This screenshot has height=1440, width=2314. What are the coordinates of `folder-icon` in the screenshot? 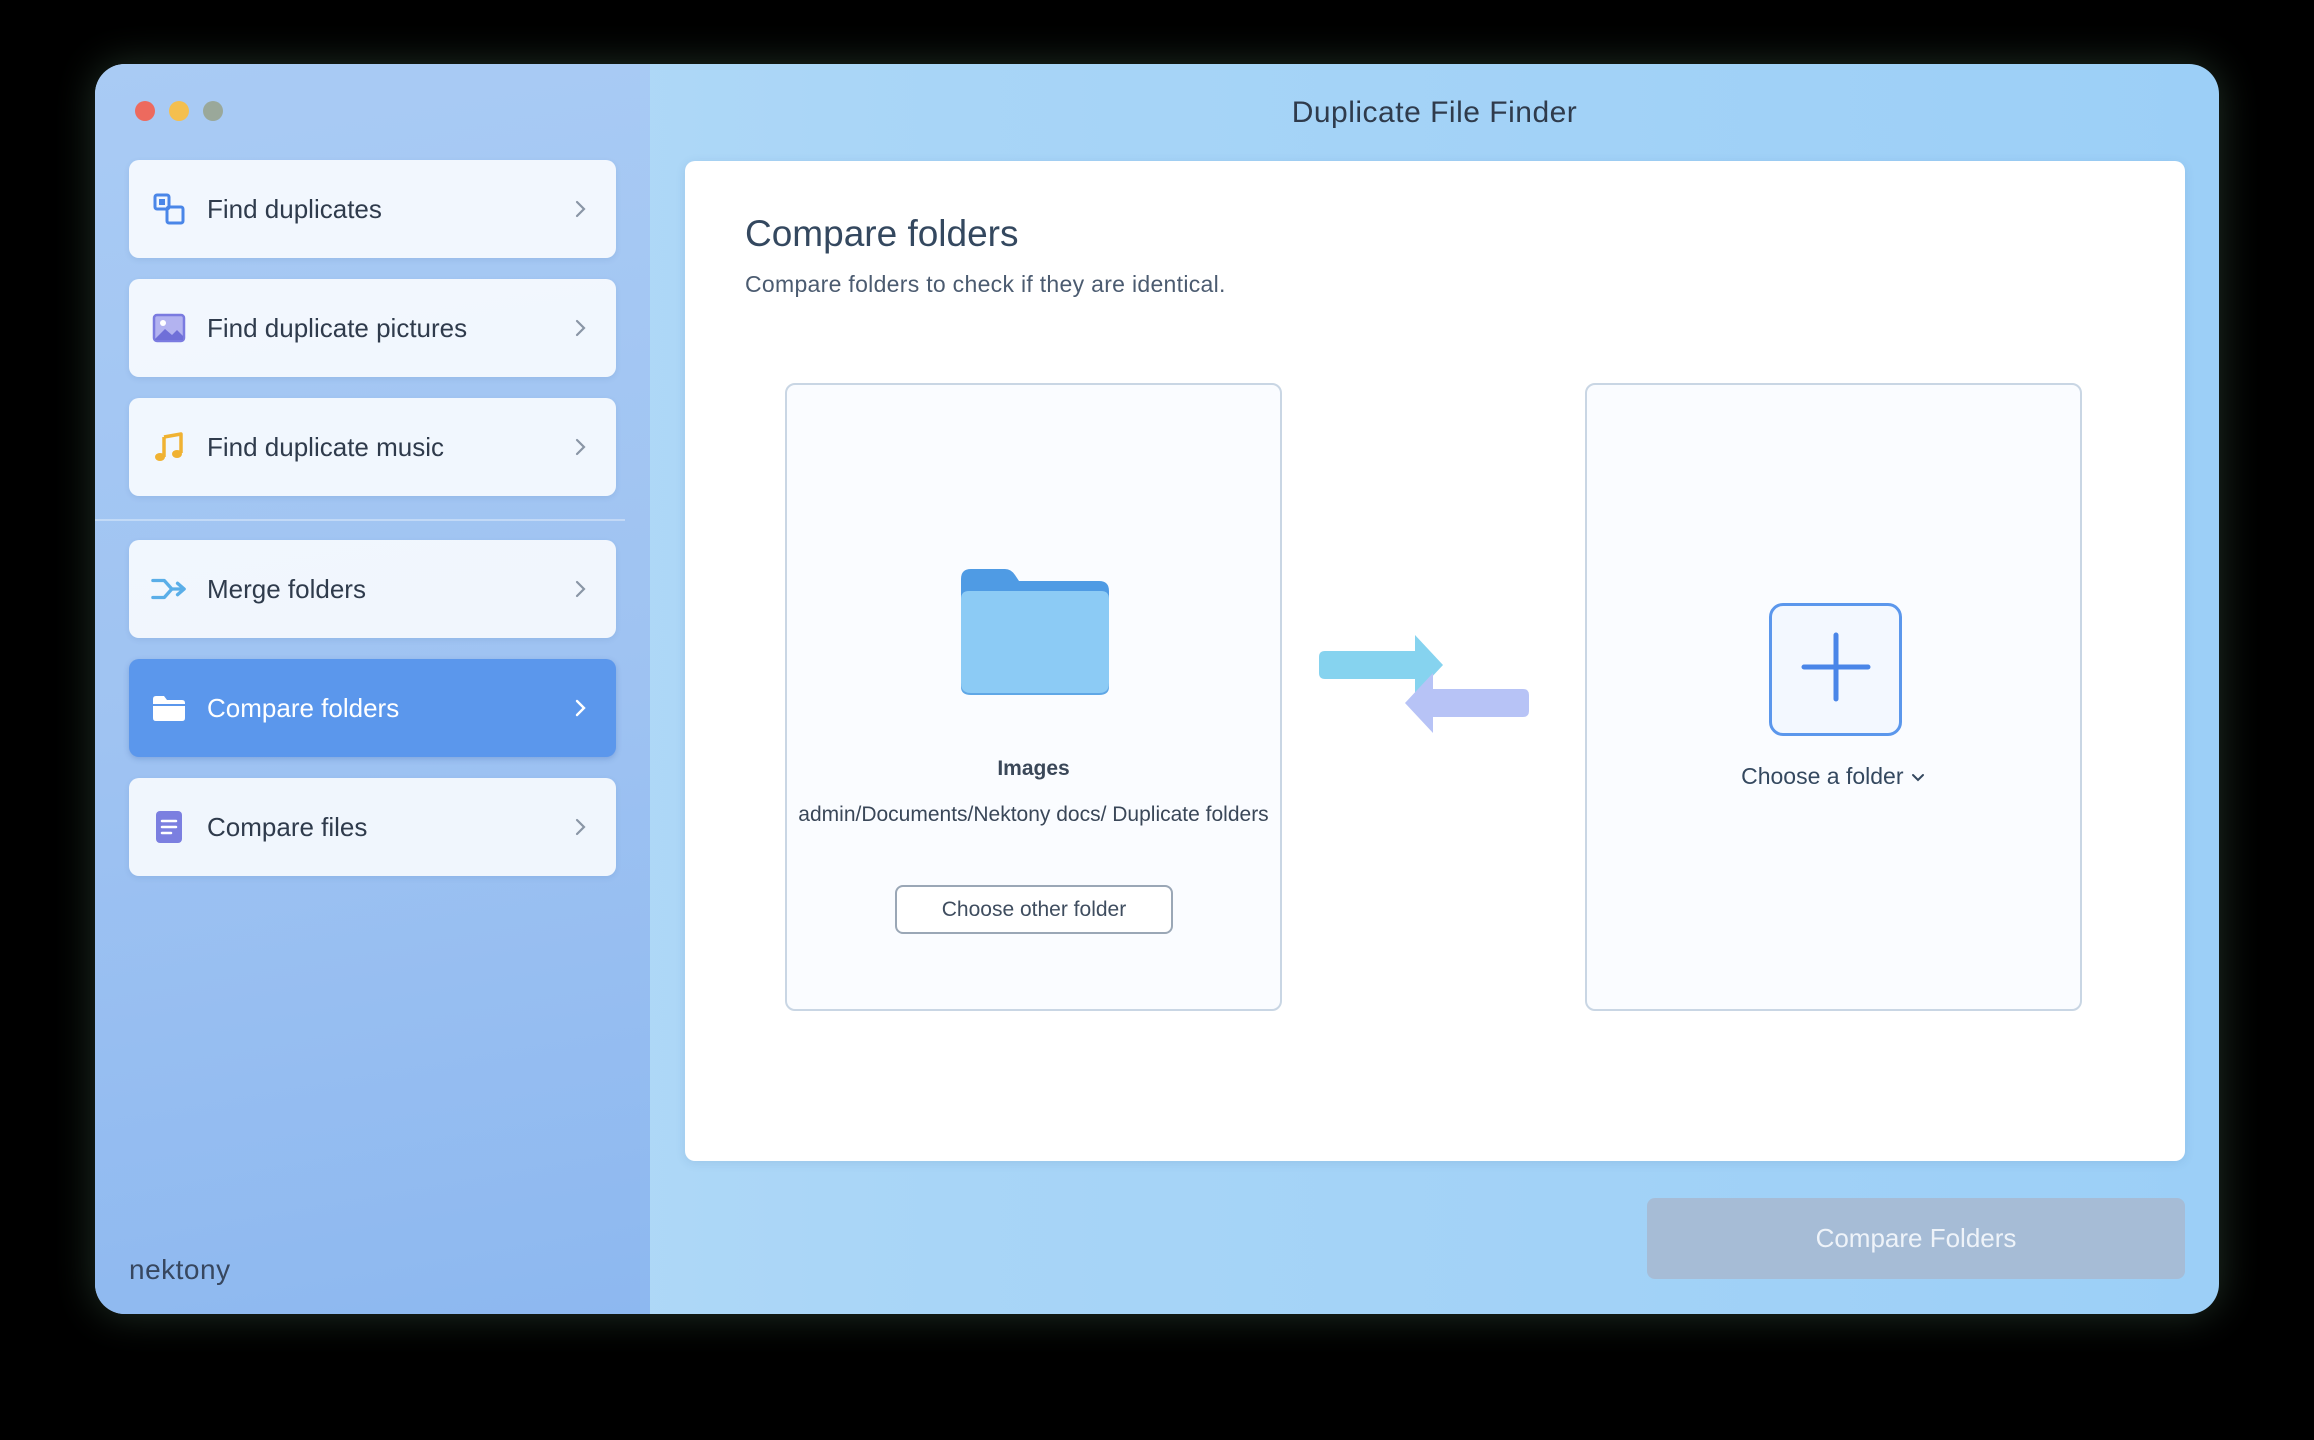 It's located at (1035, 633).